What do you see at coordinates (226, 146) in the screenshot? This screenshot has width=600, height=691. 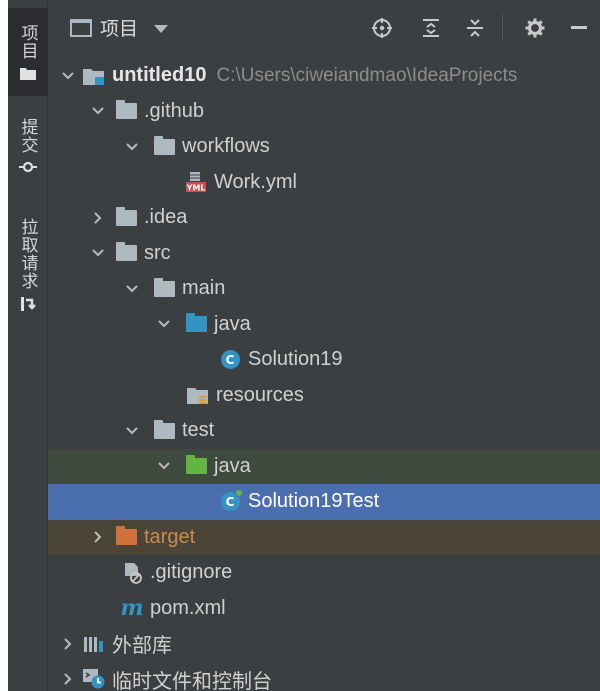 I see `tree-item-label: workflows` at bounding box center [226, 146].